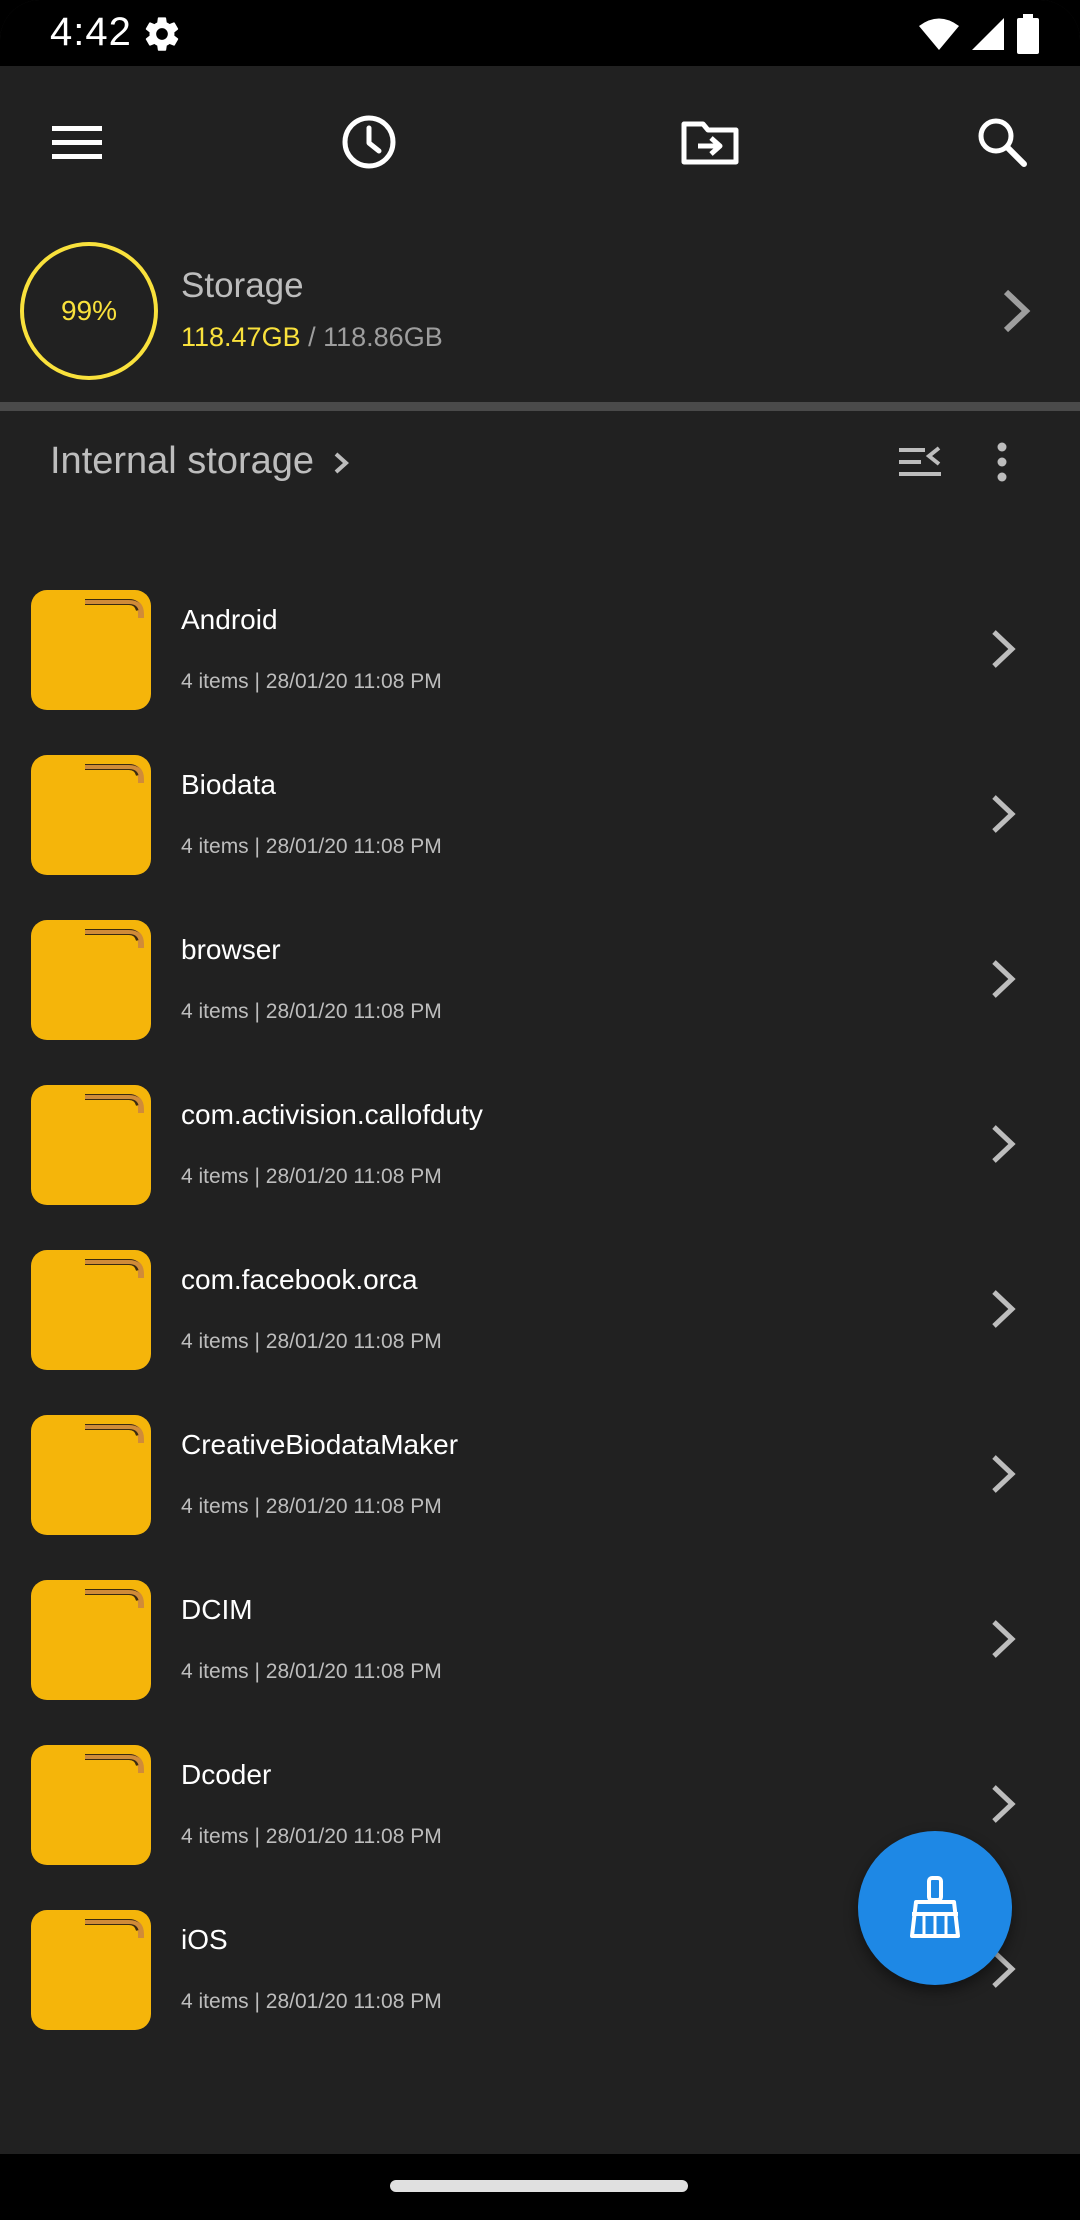 The height and width of the screenshot is (2220, 1080). Describe the element at coordinates (540, 33) in the screenshot. I see `status-bar: 4:42` at that location.